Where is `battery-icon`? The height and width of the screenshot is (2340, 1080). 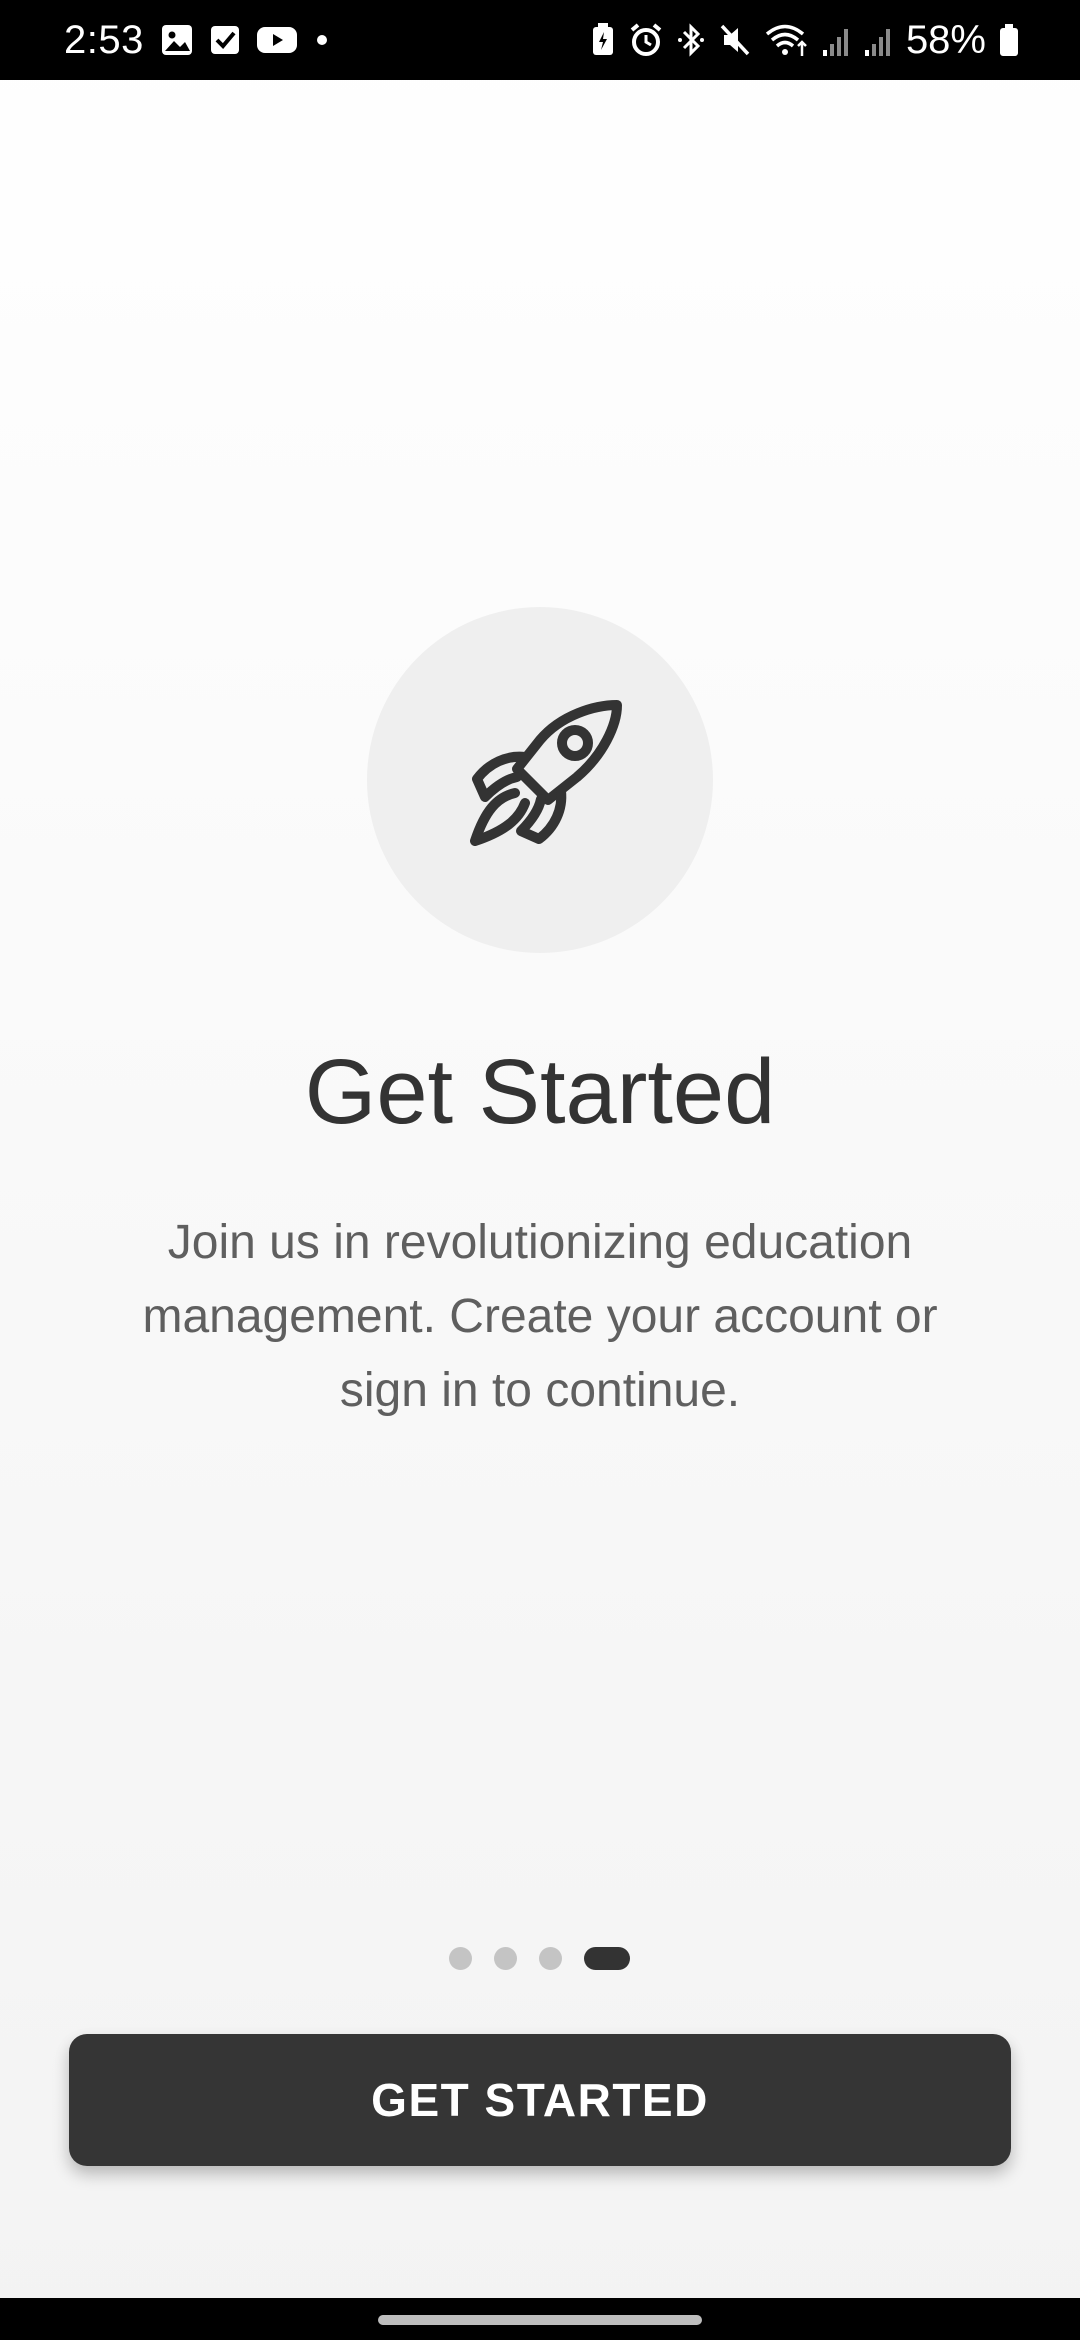 battery-icon is located at coordinates (1009, 40).